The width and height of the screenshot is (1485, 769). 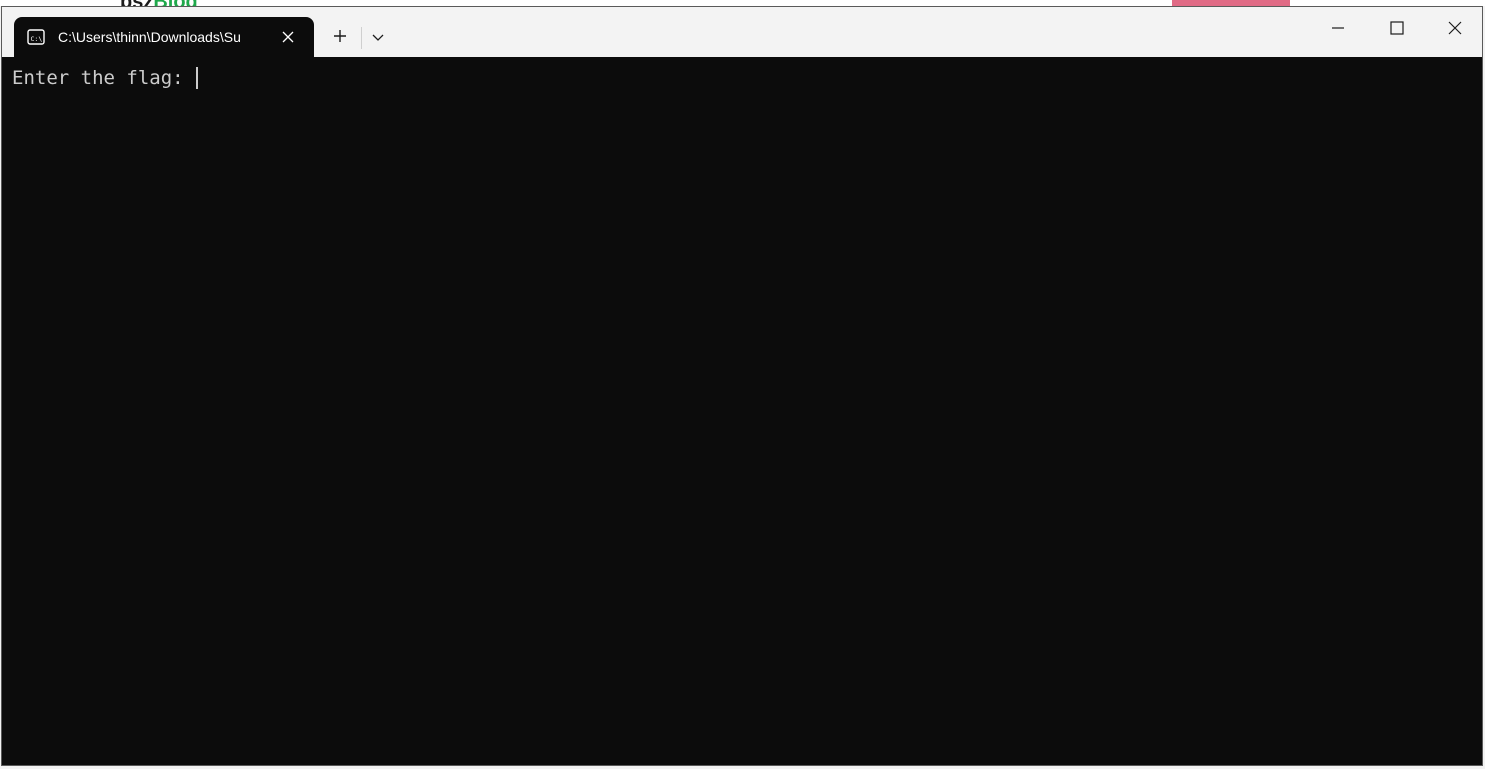 I want to click on chevron-down-icon, so click(x=378, y=38).